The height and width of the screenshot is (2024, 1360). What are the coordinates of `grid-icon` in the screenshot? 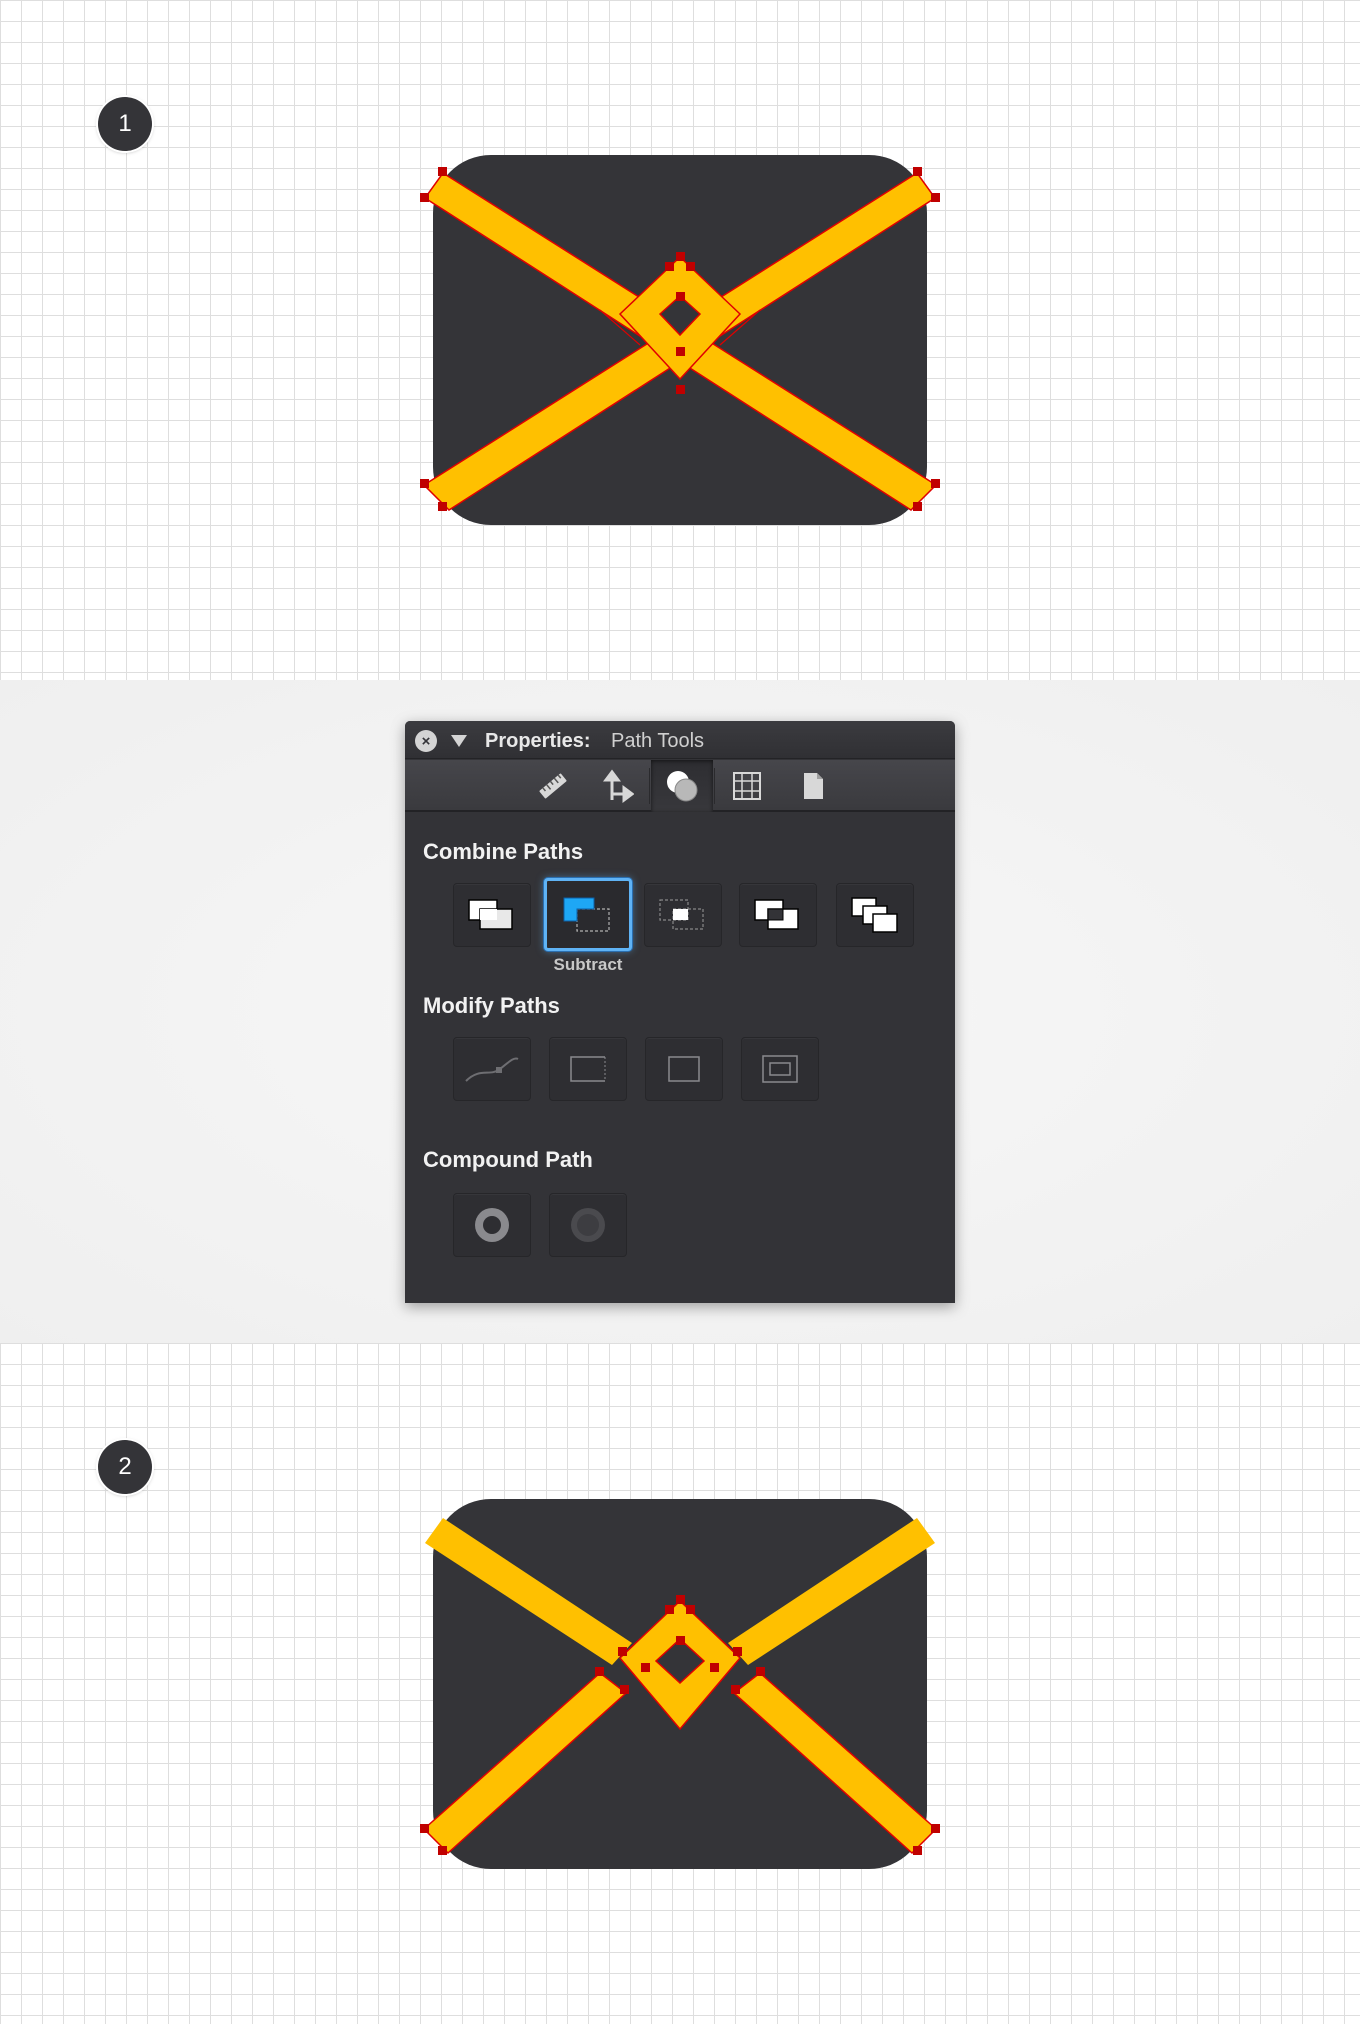 It's located at (747, 786).